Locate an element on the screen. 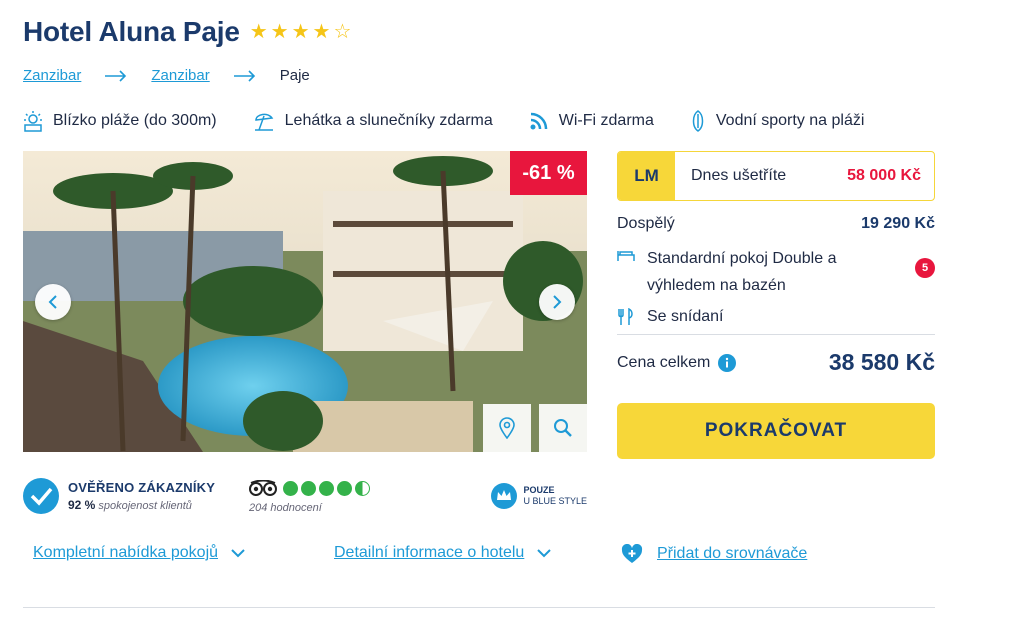  room-offer-link: Kompletní nabídka pokojů is located at coordinates (139, 553).